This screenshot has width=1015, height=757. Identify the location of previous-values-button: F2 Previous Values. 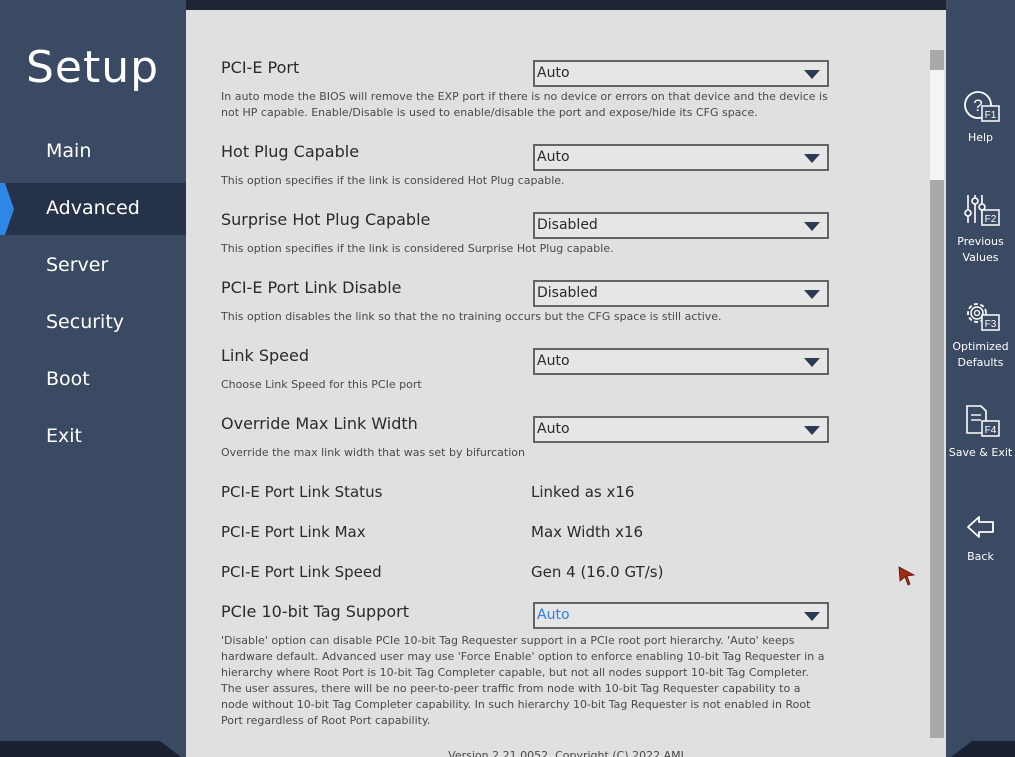
(980, 229).